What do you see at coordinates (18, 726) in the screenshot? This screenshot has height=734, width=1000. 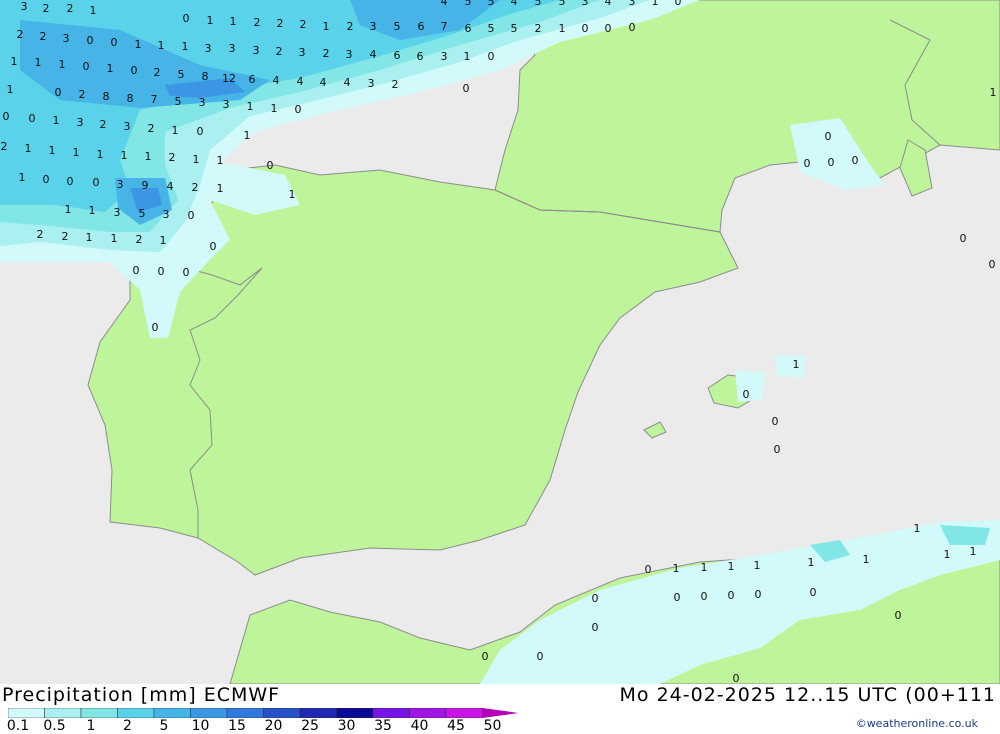 I see `legend-tick-label: 0.1` at bounding box center [18, 726].